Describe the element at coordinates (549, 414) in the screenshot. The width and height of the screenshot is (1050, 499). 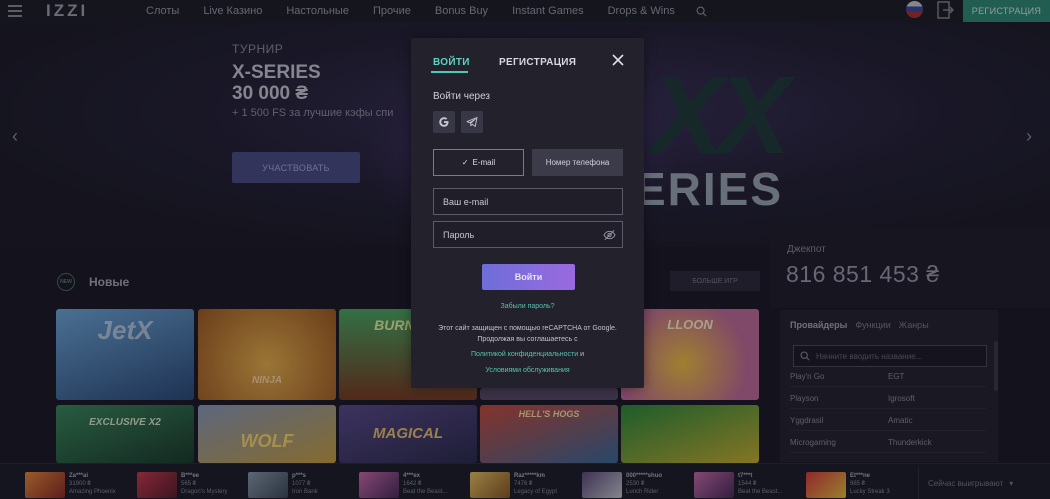
I see `game-tile-label: HELL'S HOGS` at that location.